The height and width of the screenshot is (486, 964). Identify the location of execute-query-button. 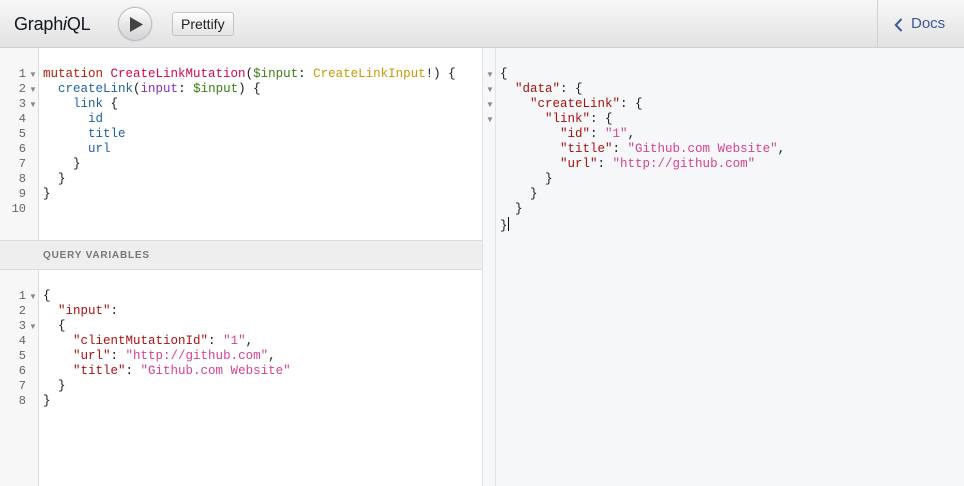
(135, 24).